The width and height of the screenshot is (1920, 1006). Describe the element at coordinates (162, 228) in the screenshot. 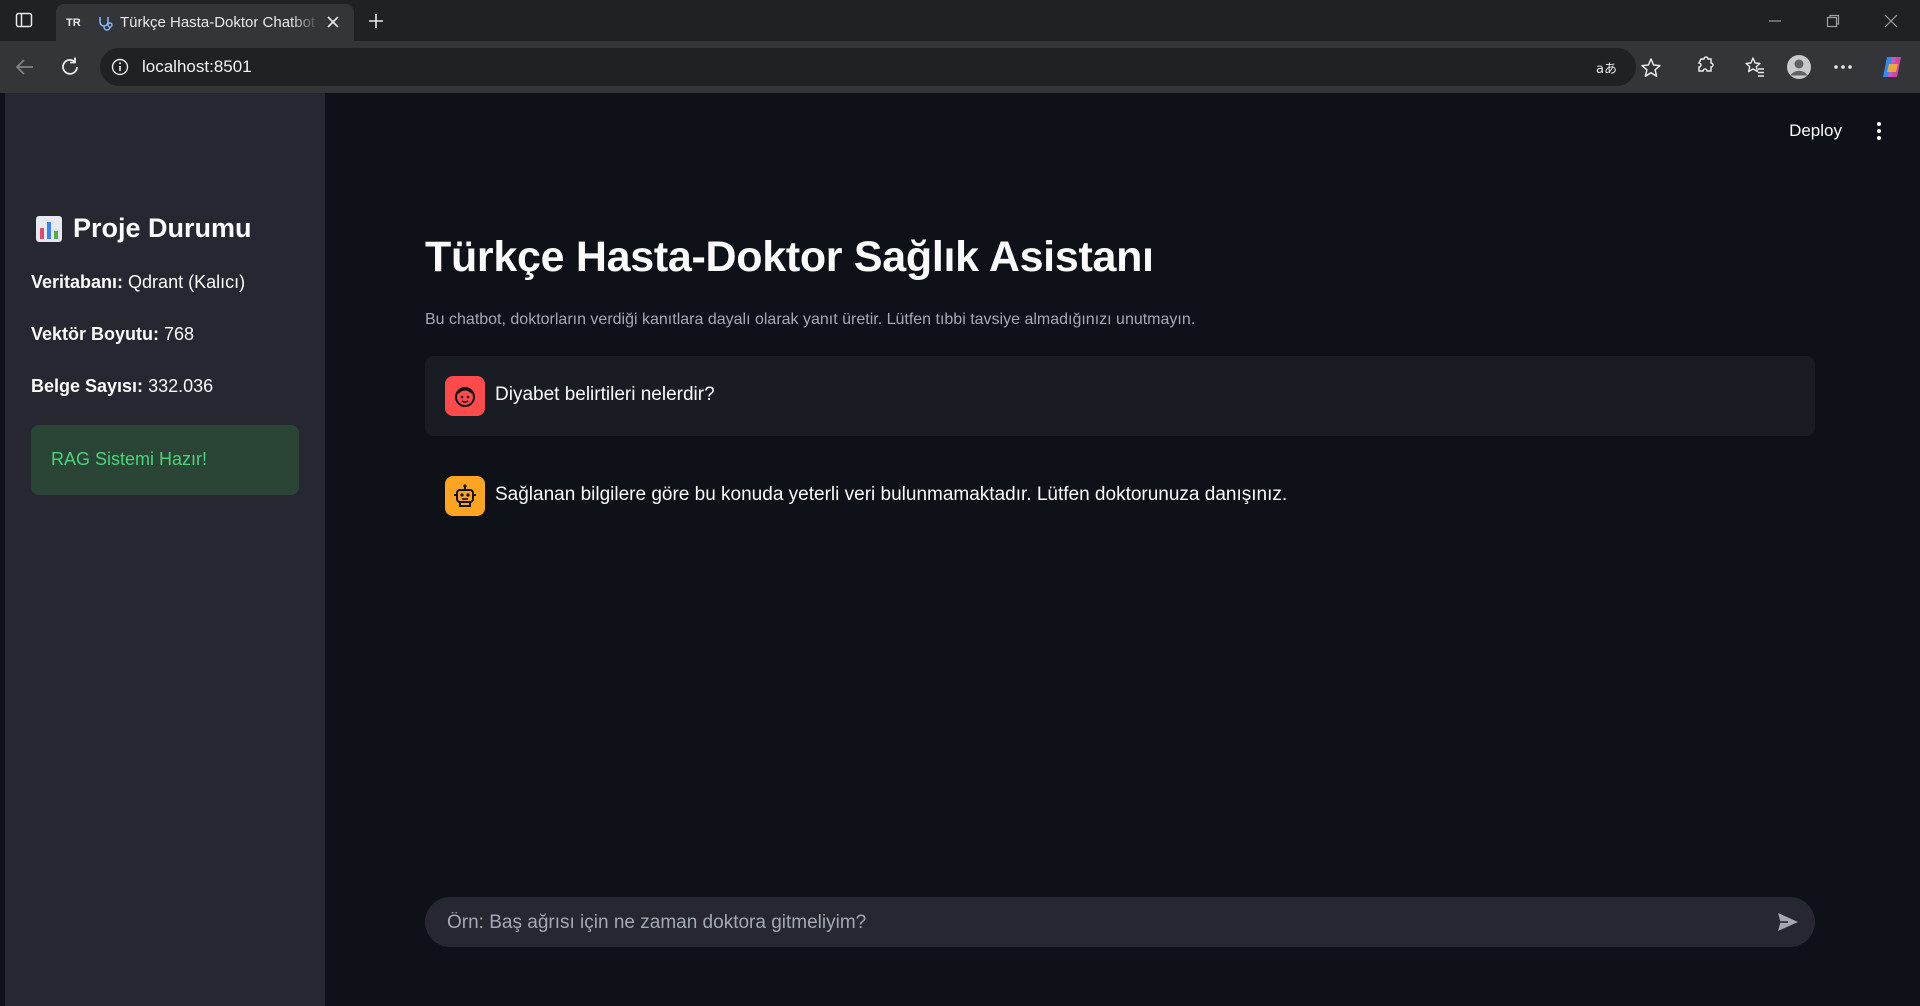

I see `sidebar-title-text: Proje Durumu` at that location.